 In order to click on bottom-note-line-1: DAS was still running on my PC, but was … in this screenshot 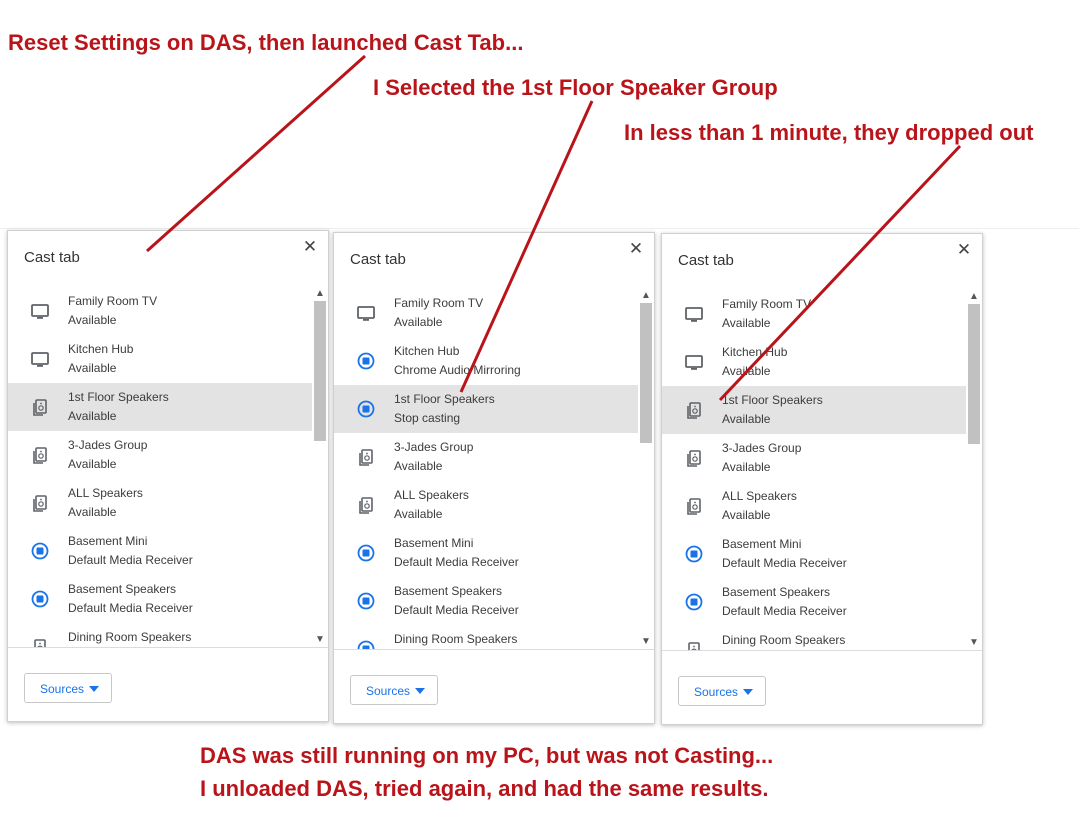, I will do `click(487, 755)`.